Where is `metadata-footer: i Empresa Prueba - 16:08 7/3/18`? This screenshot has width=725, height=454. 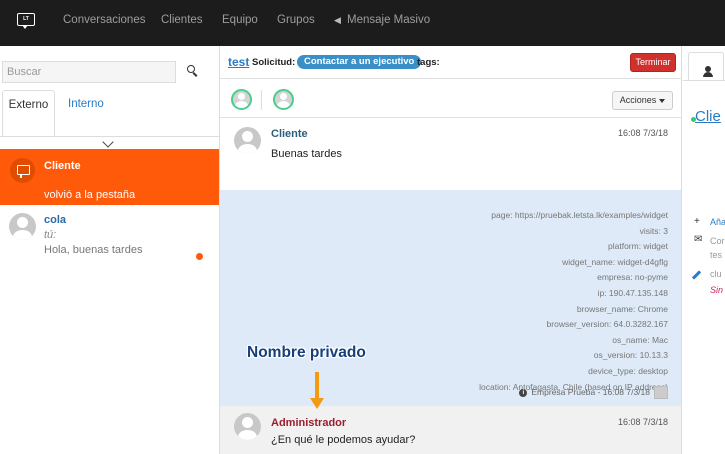 metadata-footer: i Empresa Prueba - 16:08 7/3/18 is located at coordinates (584, 392).